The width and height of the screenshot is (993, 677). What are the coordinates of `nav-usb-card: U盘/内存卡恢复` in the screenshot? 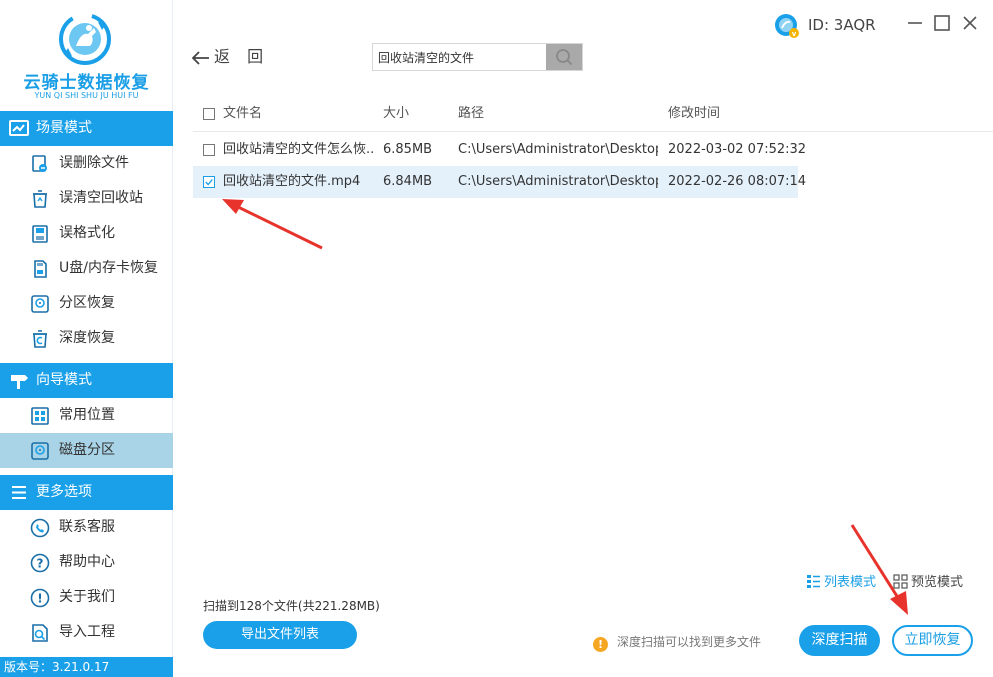 It's located at (86, 268).